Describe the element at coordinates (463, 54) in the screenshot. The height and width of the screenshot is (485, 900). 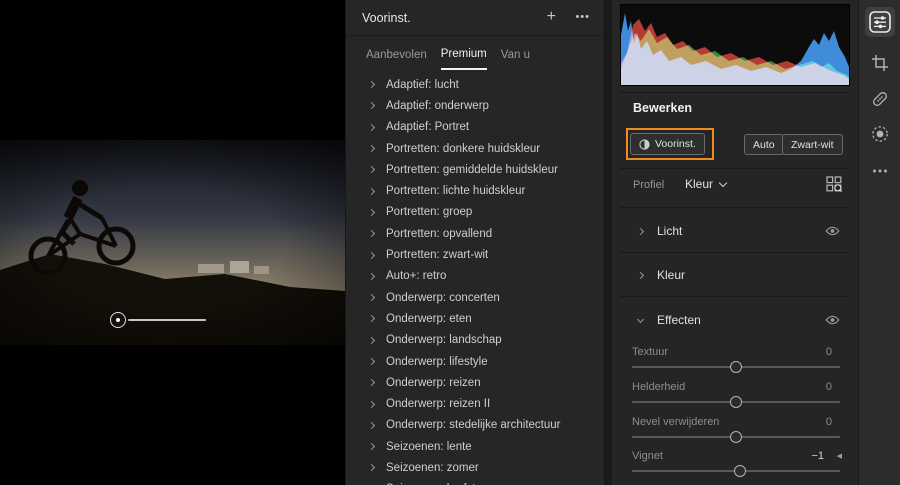
I see `tab-premium: Premium` at that location.